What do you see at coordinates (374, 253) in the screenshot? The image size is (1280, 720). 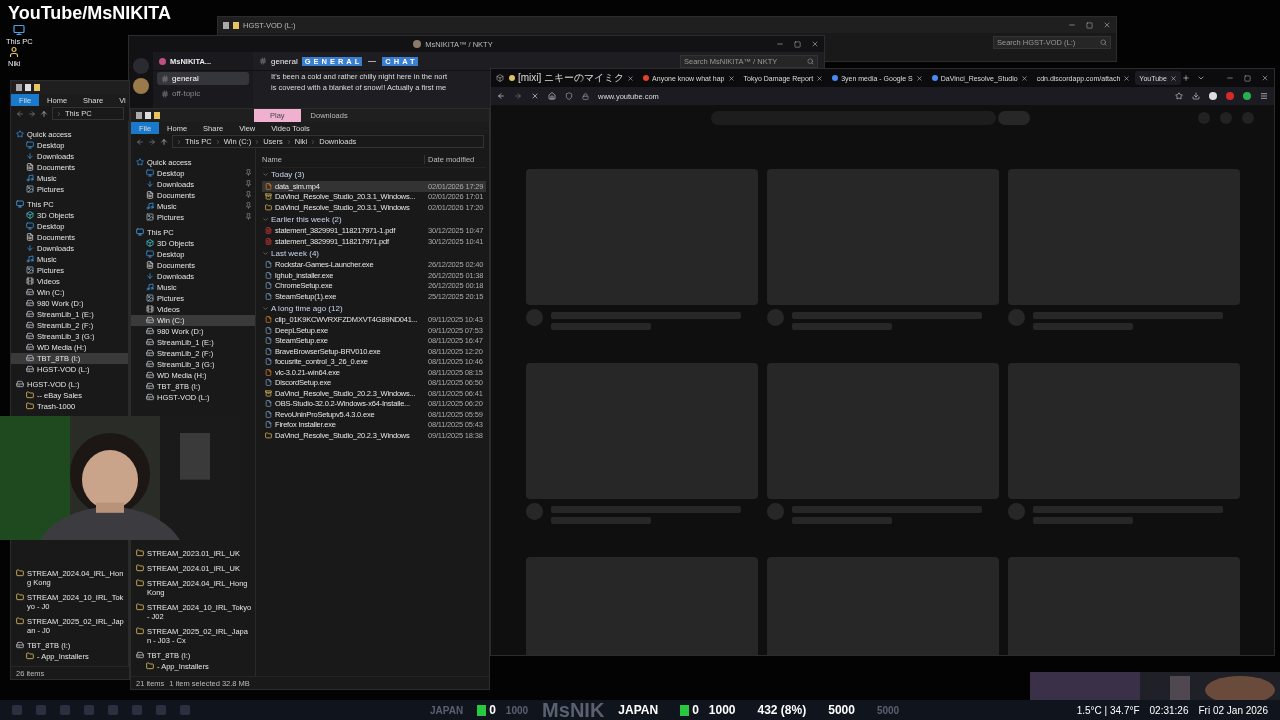 I see `group-header: Last week (4)` at bounding box center [374, 253].